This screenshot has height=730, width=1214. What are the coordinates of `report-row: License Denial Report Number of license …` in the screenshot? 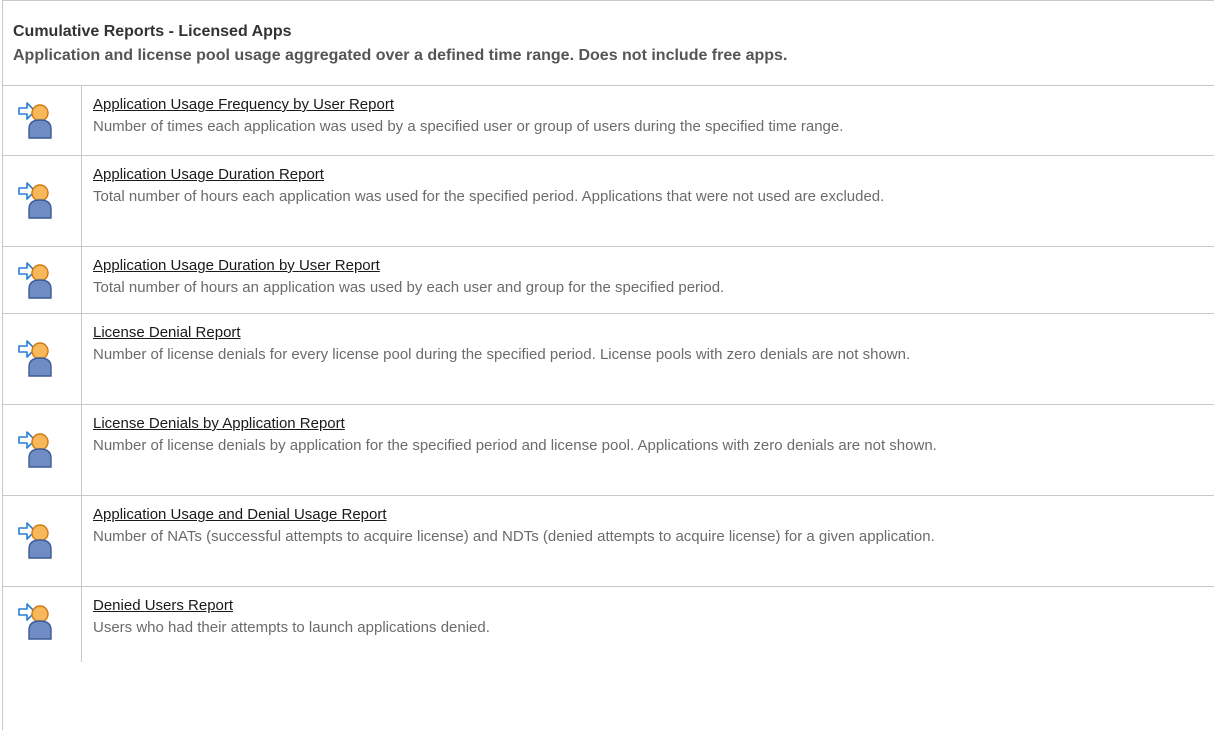 It's located at (608, 359).